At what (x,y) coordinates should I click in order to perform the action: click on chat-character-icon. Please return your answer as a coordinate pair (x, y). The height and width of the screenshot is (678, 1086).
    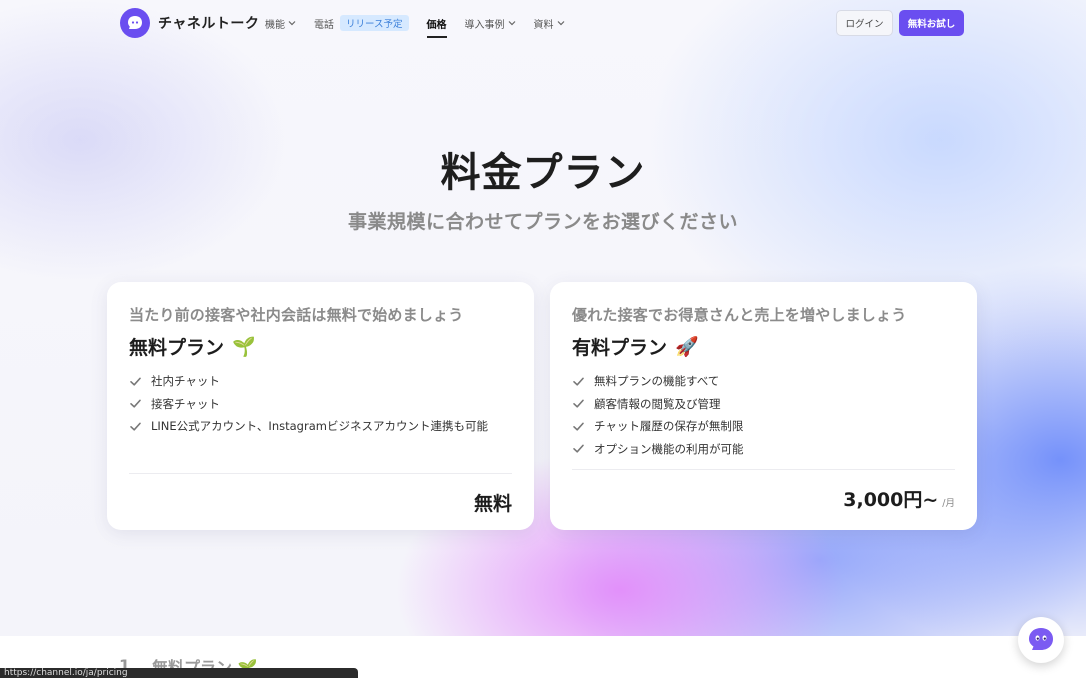
    Looking at the image, I should click on (1041, 639).